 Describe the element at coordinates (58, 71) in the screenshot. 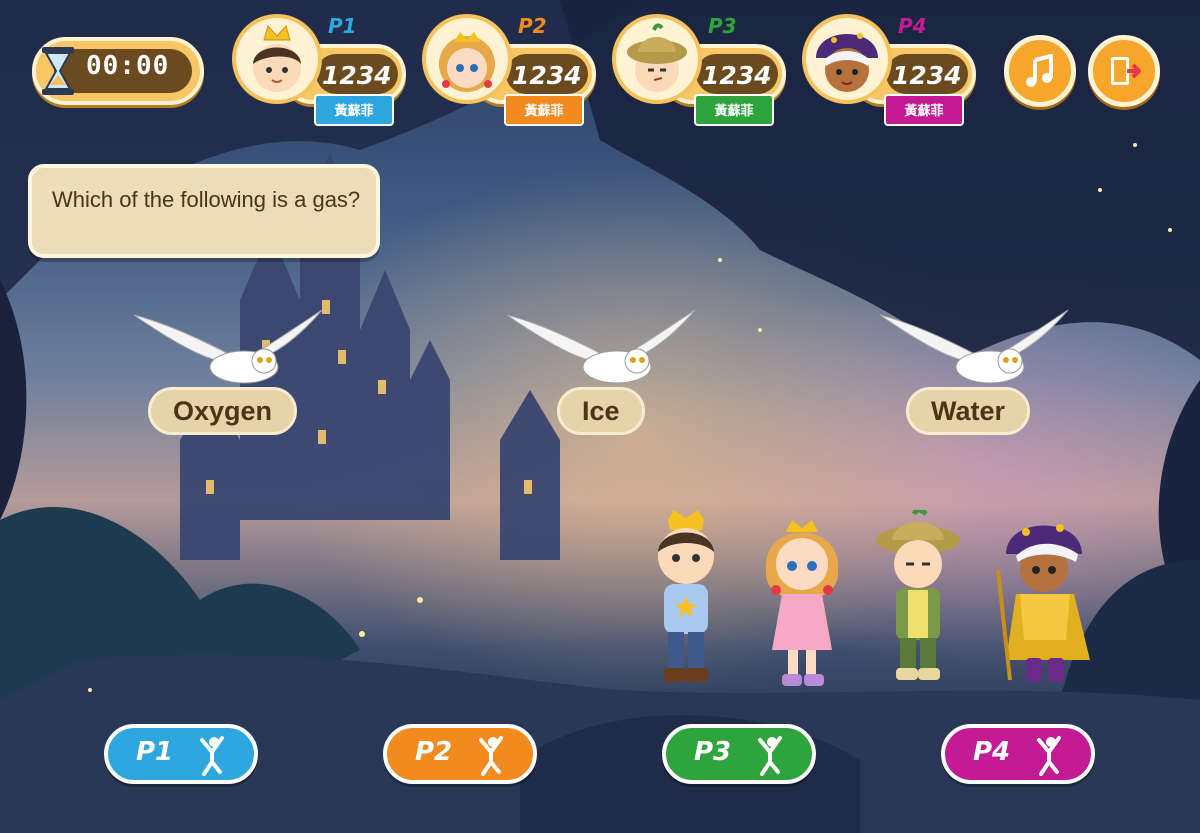

I see `hourglass-icon` at that location.